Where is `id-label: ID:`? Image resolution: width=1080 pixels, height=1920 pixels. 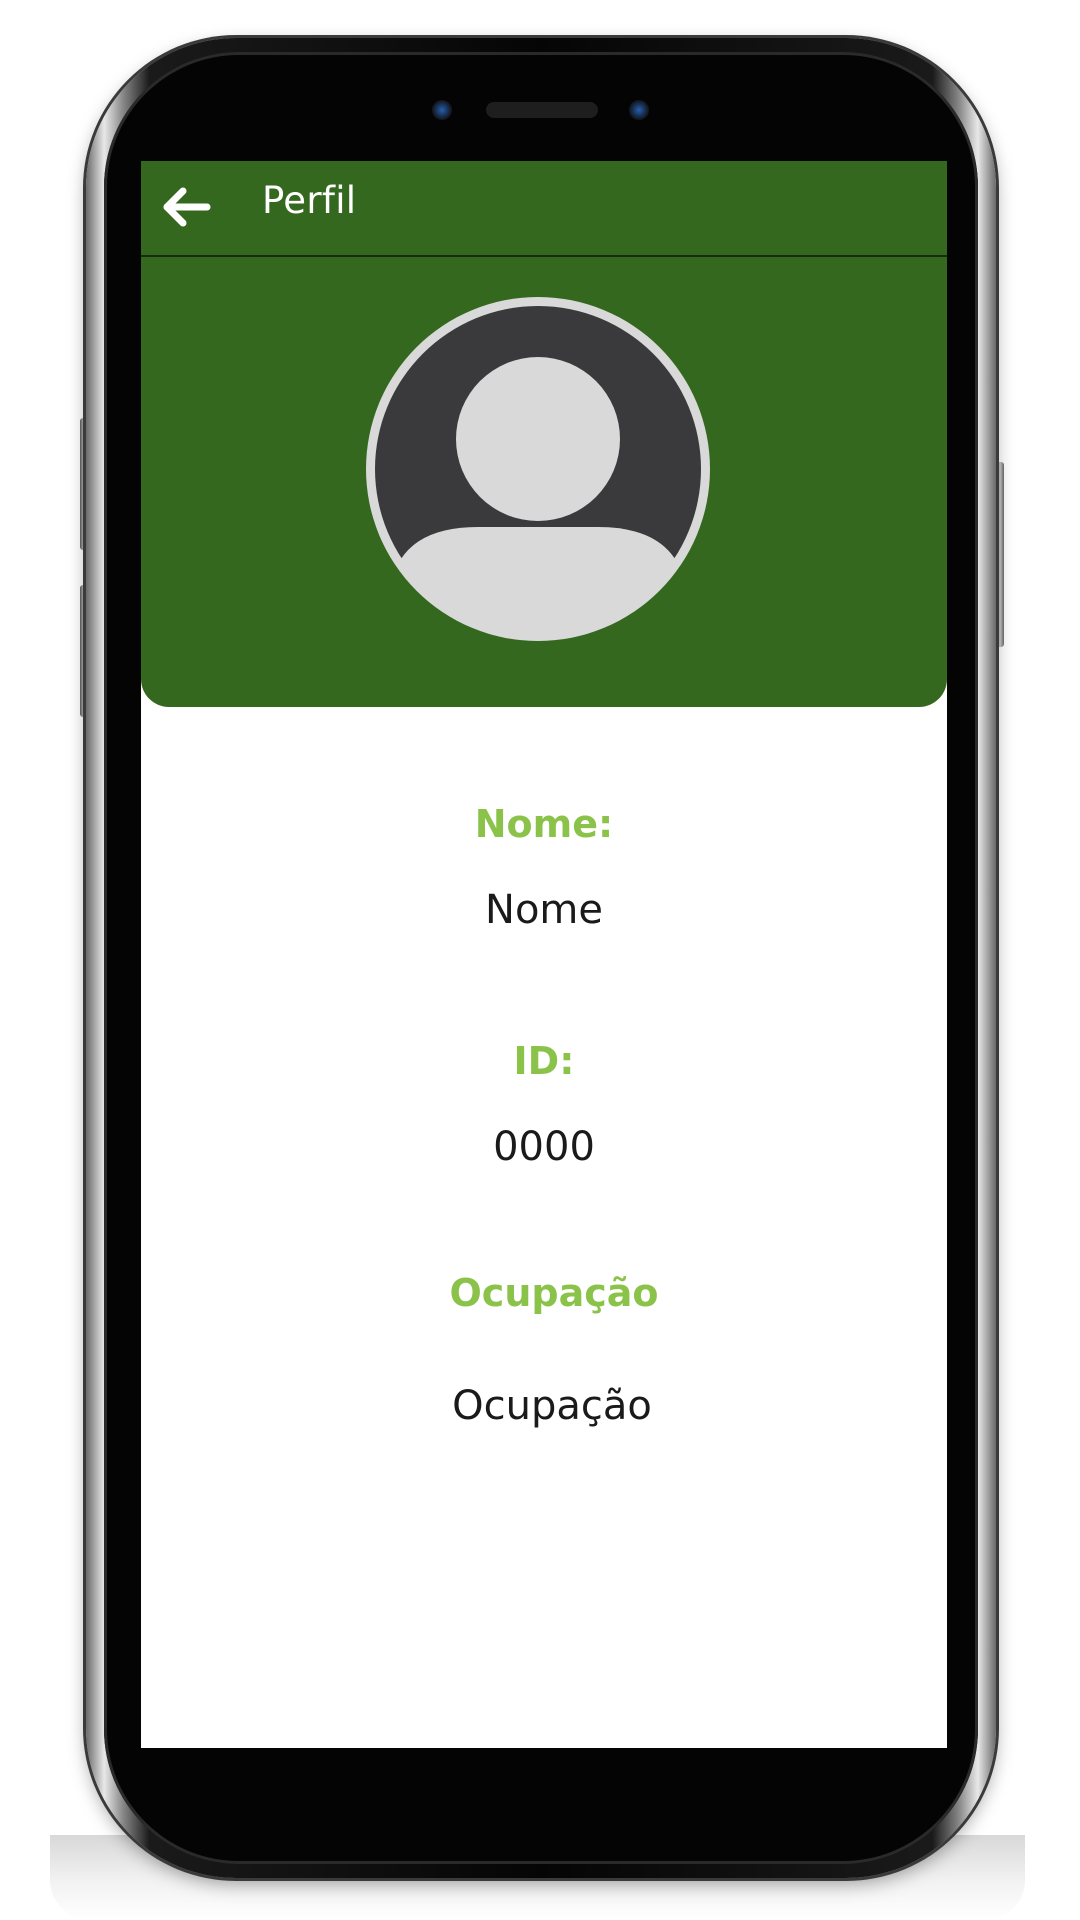
id-label: ID: is located at coordinates (544, 1061).